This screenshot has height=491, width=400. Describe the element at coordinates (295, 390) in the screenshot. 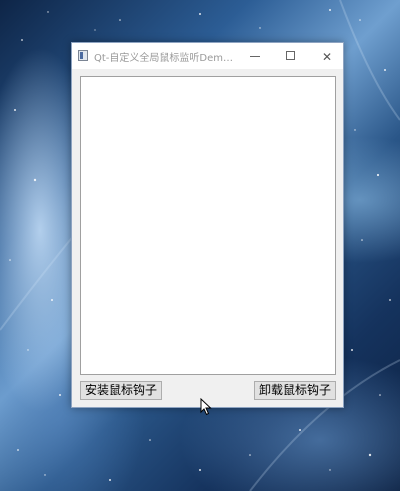

I see `uninstall-hook-button: 卸载鼠标钩子` at that location.